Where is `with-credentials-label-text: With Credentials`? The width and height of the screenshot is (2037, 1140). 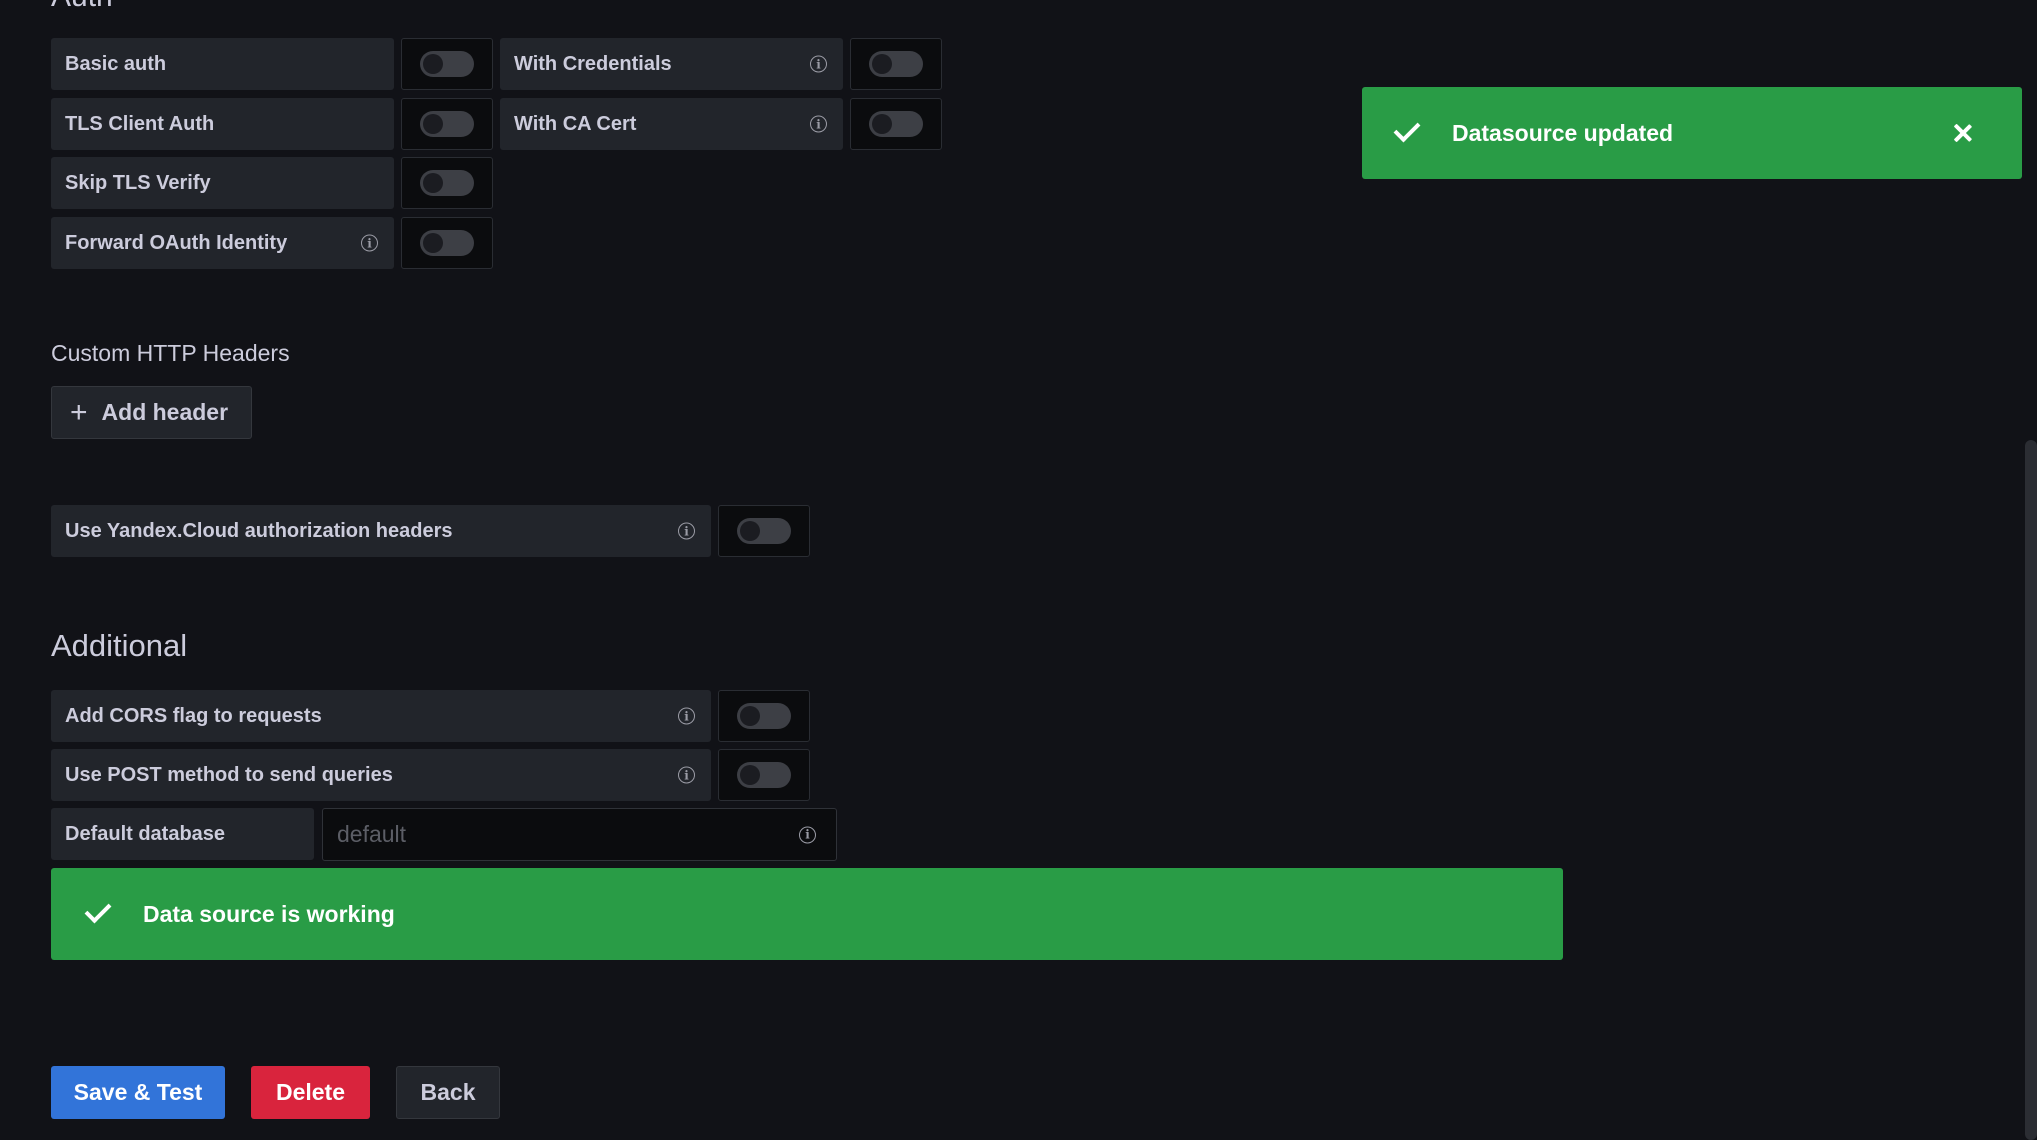
with-credentials-label-text: With Credentials is located at coordinates (593, 63).